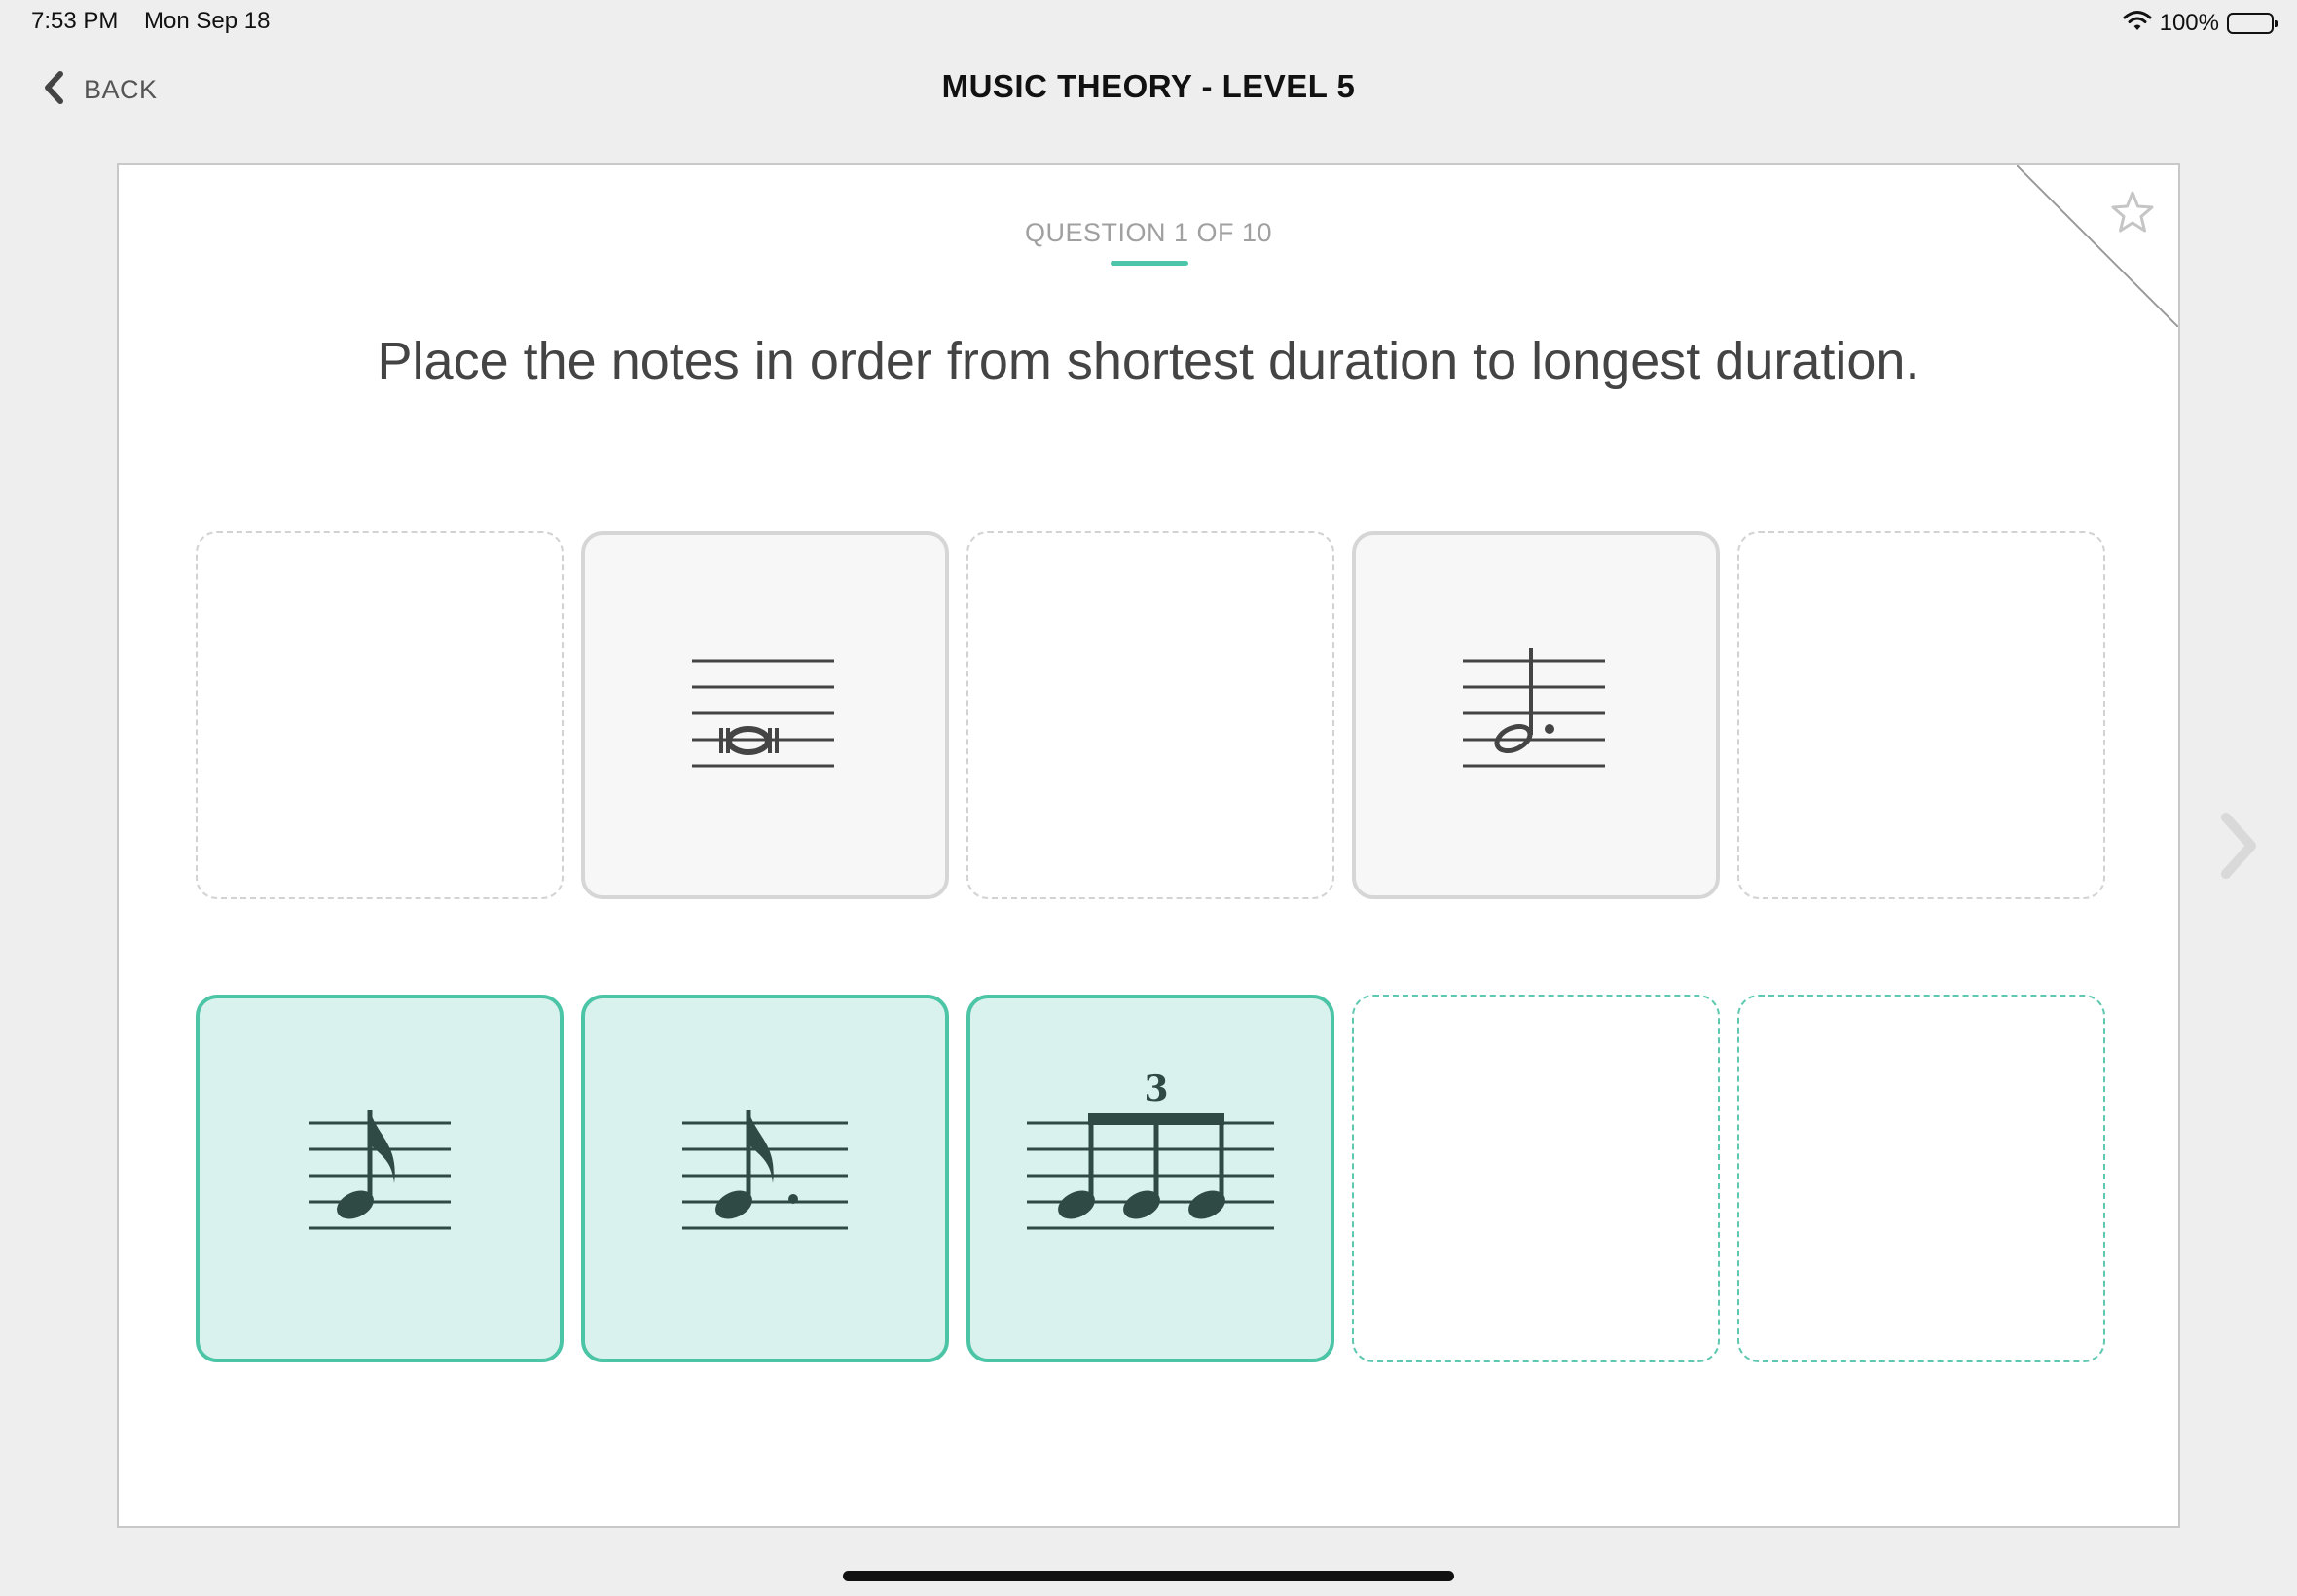  I want to click on note-tile-dotted-eighth, so click(765, 1178).